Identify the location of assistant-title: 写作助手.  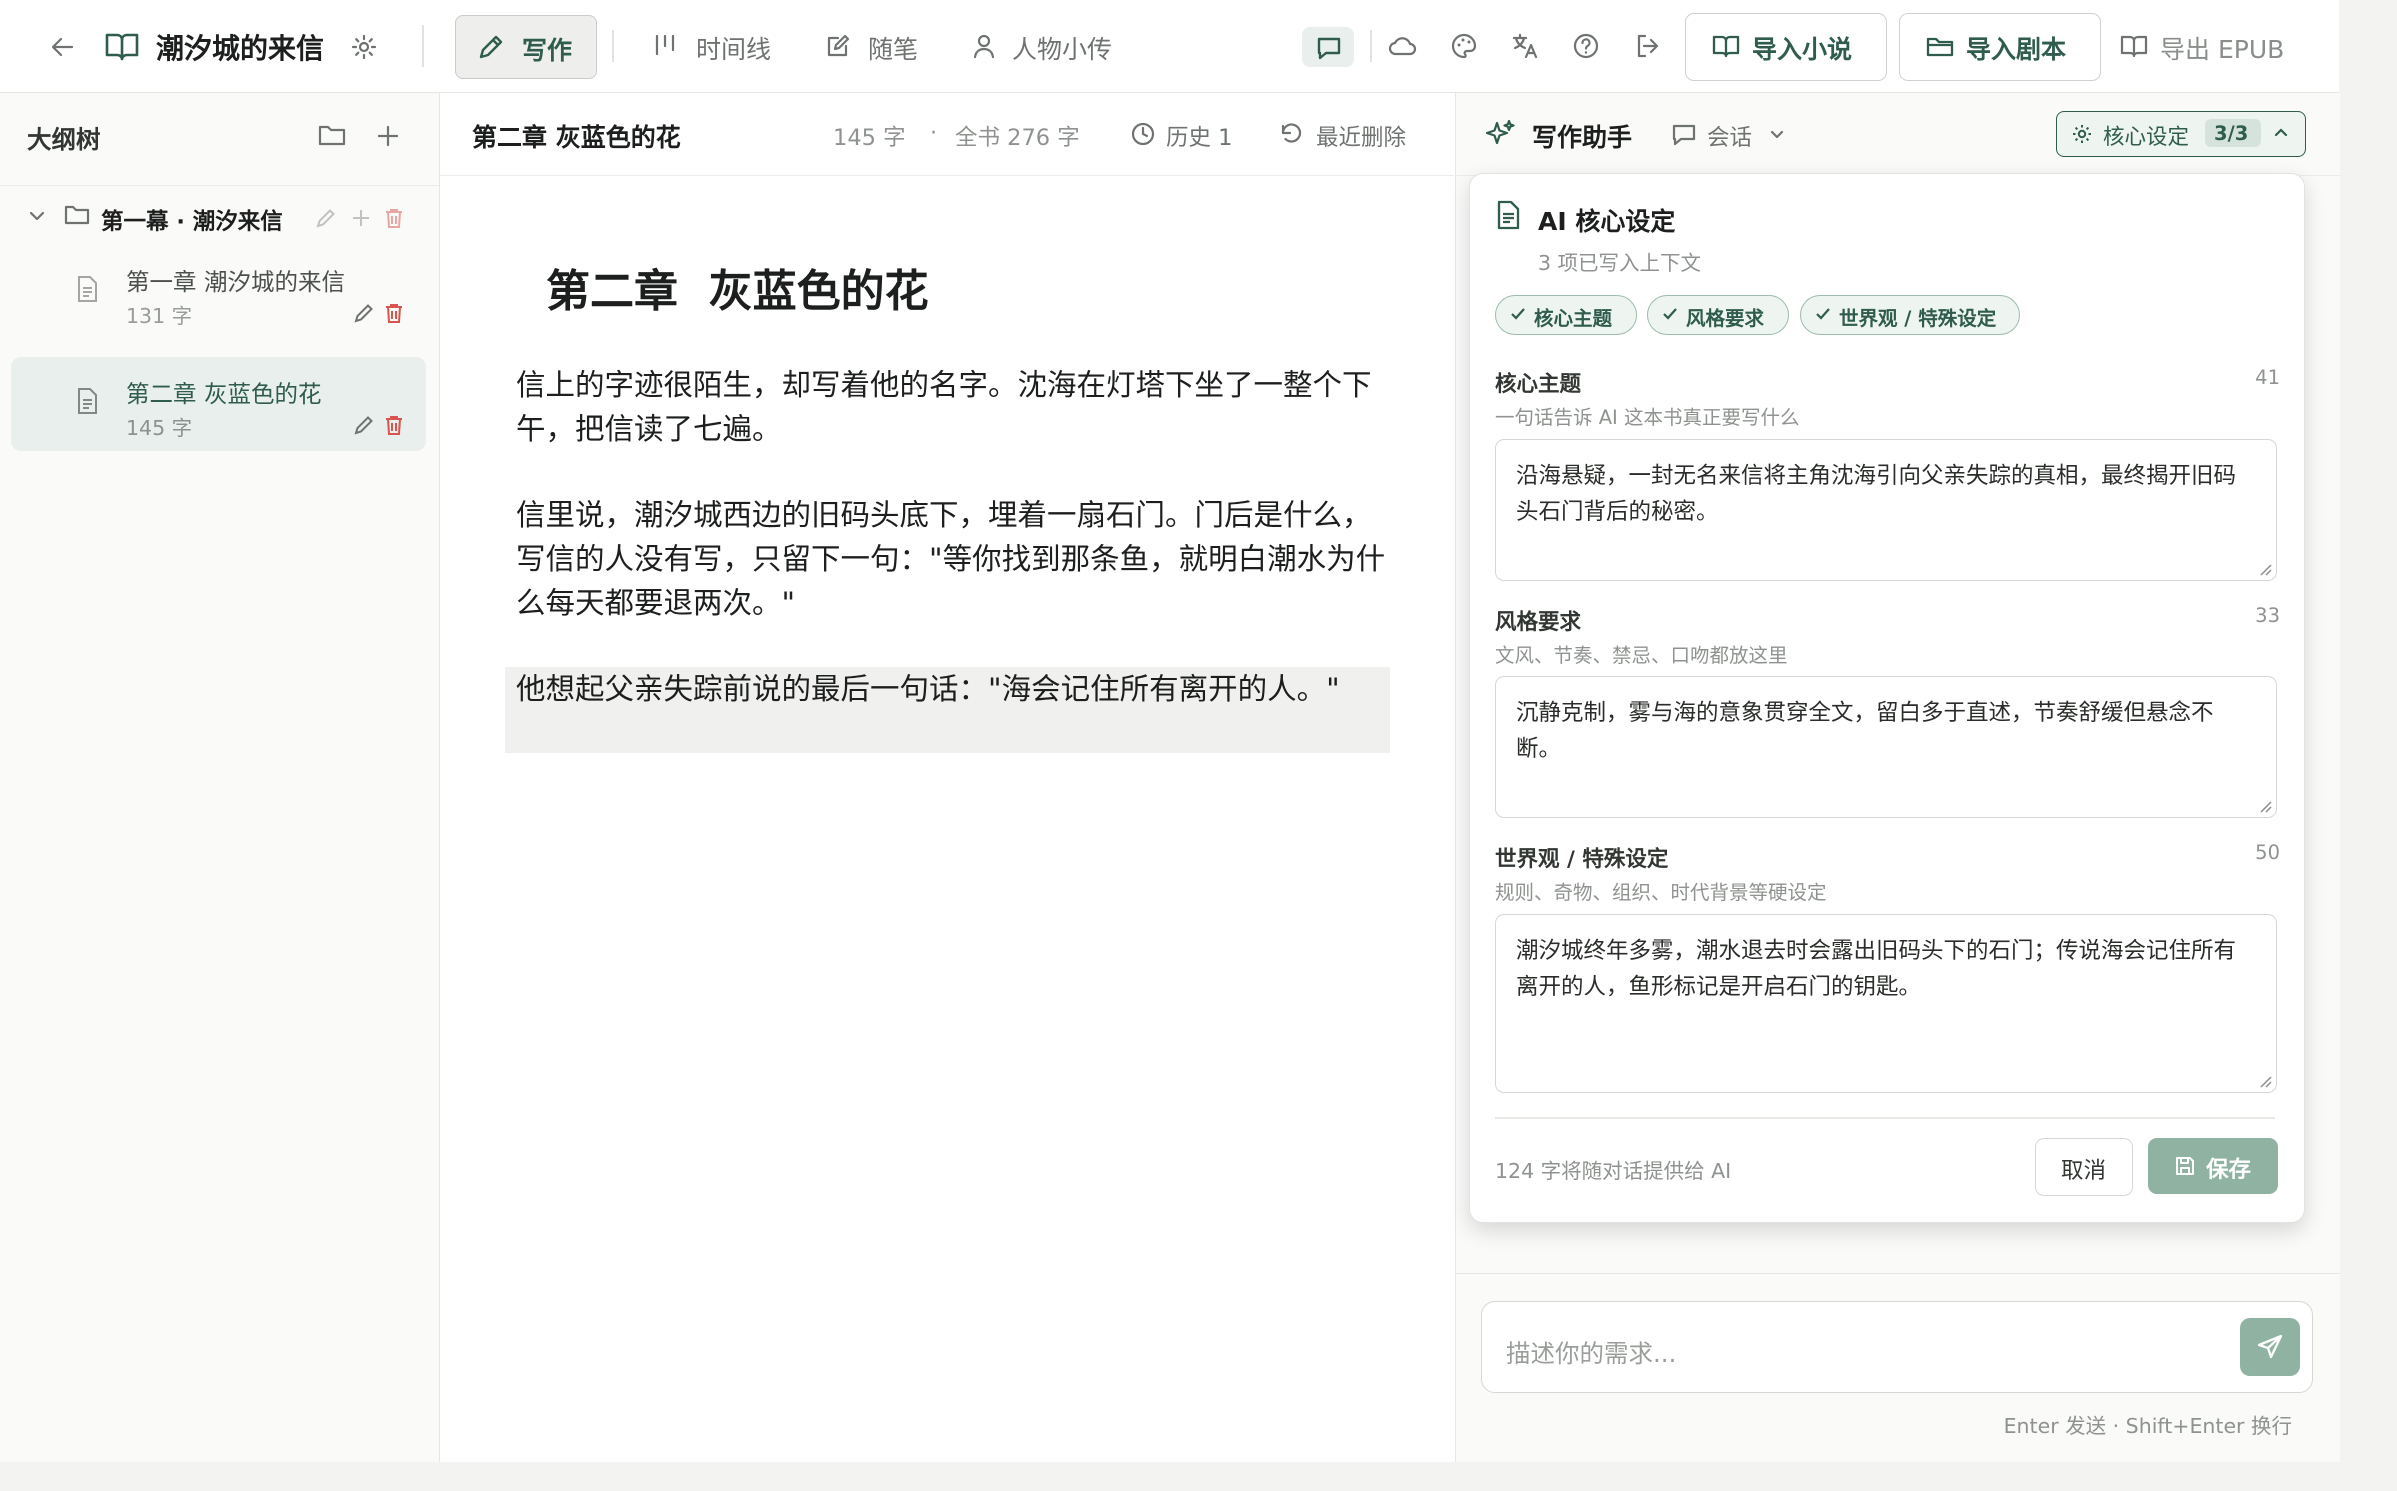
(1582, 137).